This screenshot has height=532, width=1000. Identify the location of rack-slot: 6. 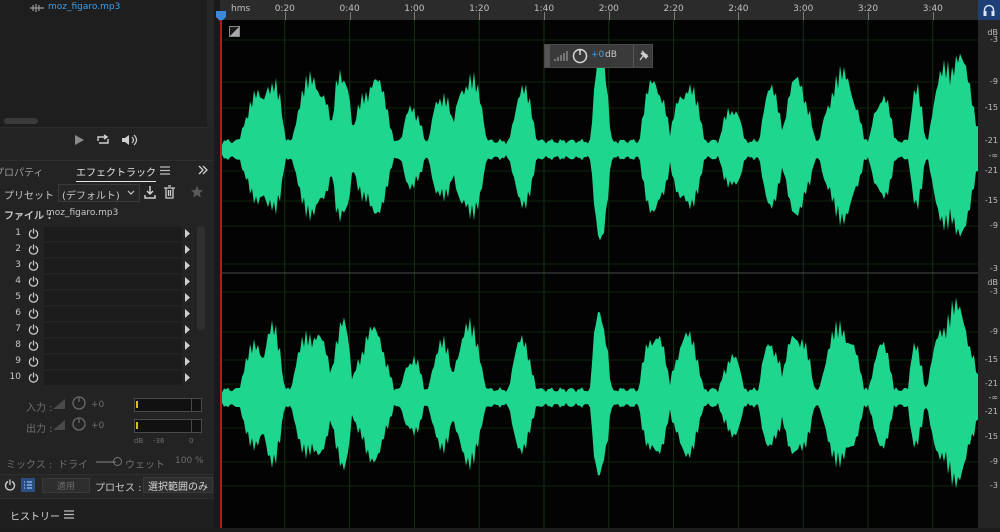
(101, 314).